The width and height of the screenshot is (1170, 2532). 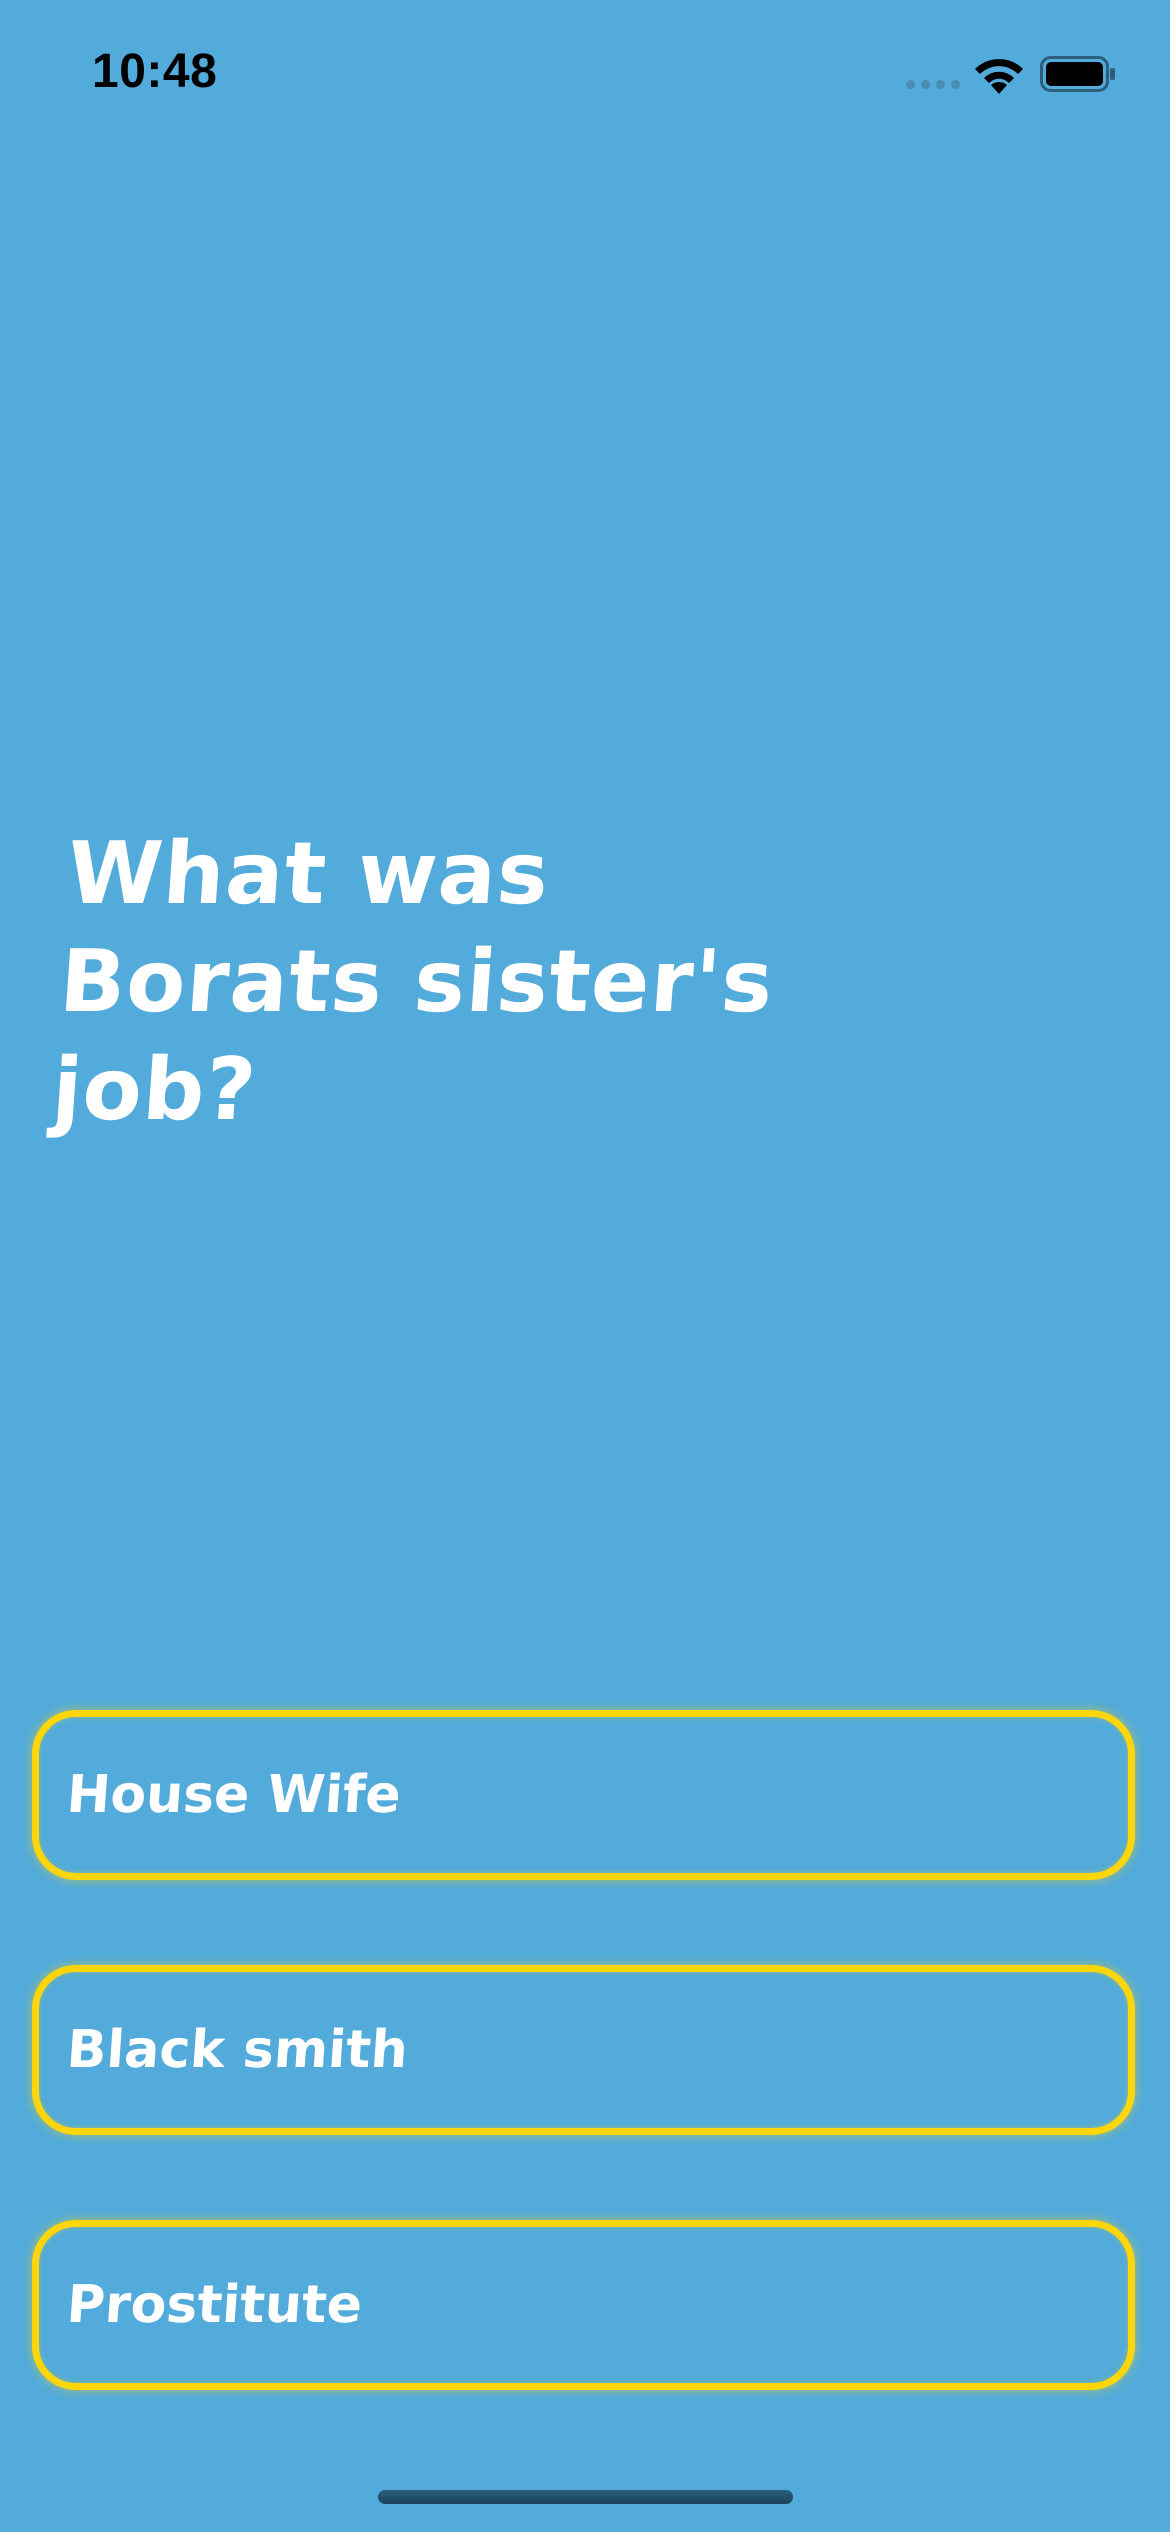 What do you see at coordinates (583, 1795) in the screenshot?
I see `answer-button-house-wife: House Wife` at bounding box center [583, 1795].